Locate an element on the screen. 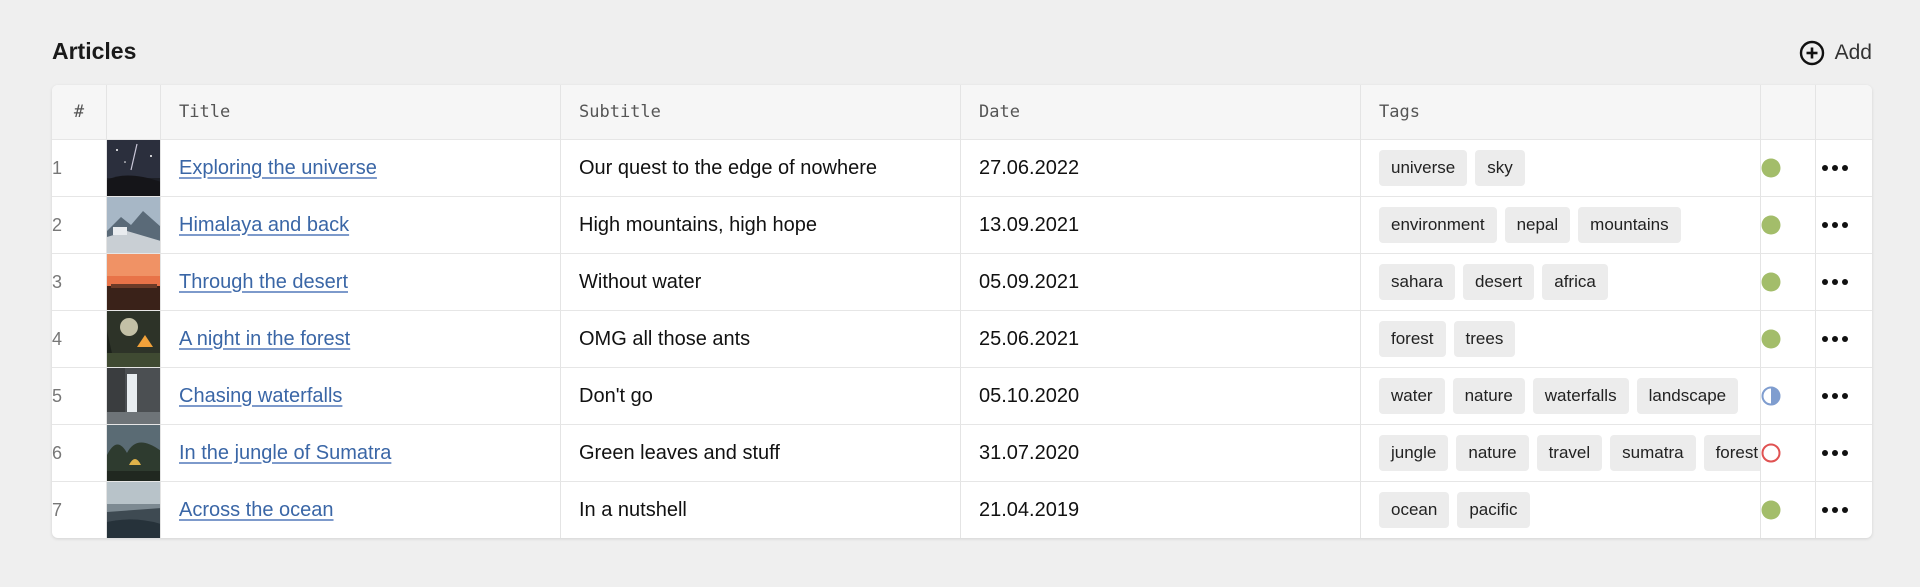  subtitle-cell: Green leaves and stuff is located at coordinates (761, 453).